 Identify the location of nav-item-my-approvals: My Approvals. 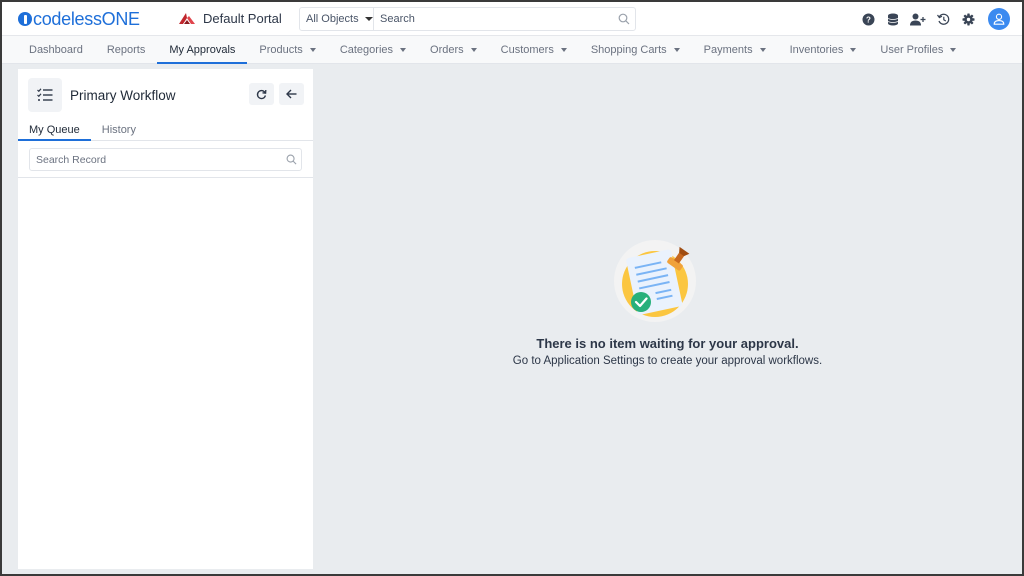
(202, 50).